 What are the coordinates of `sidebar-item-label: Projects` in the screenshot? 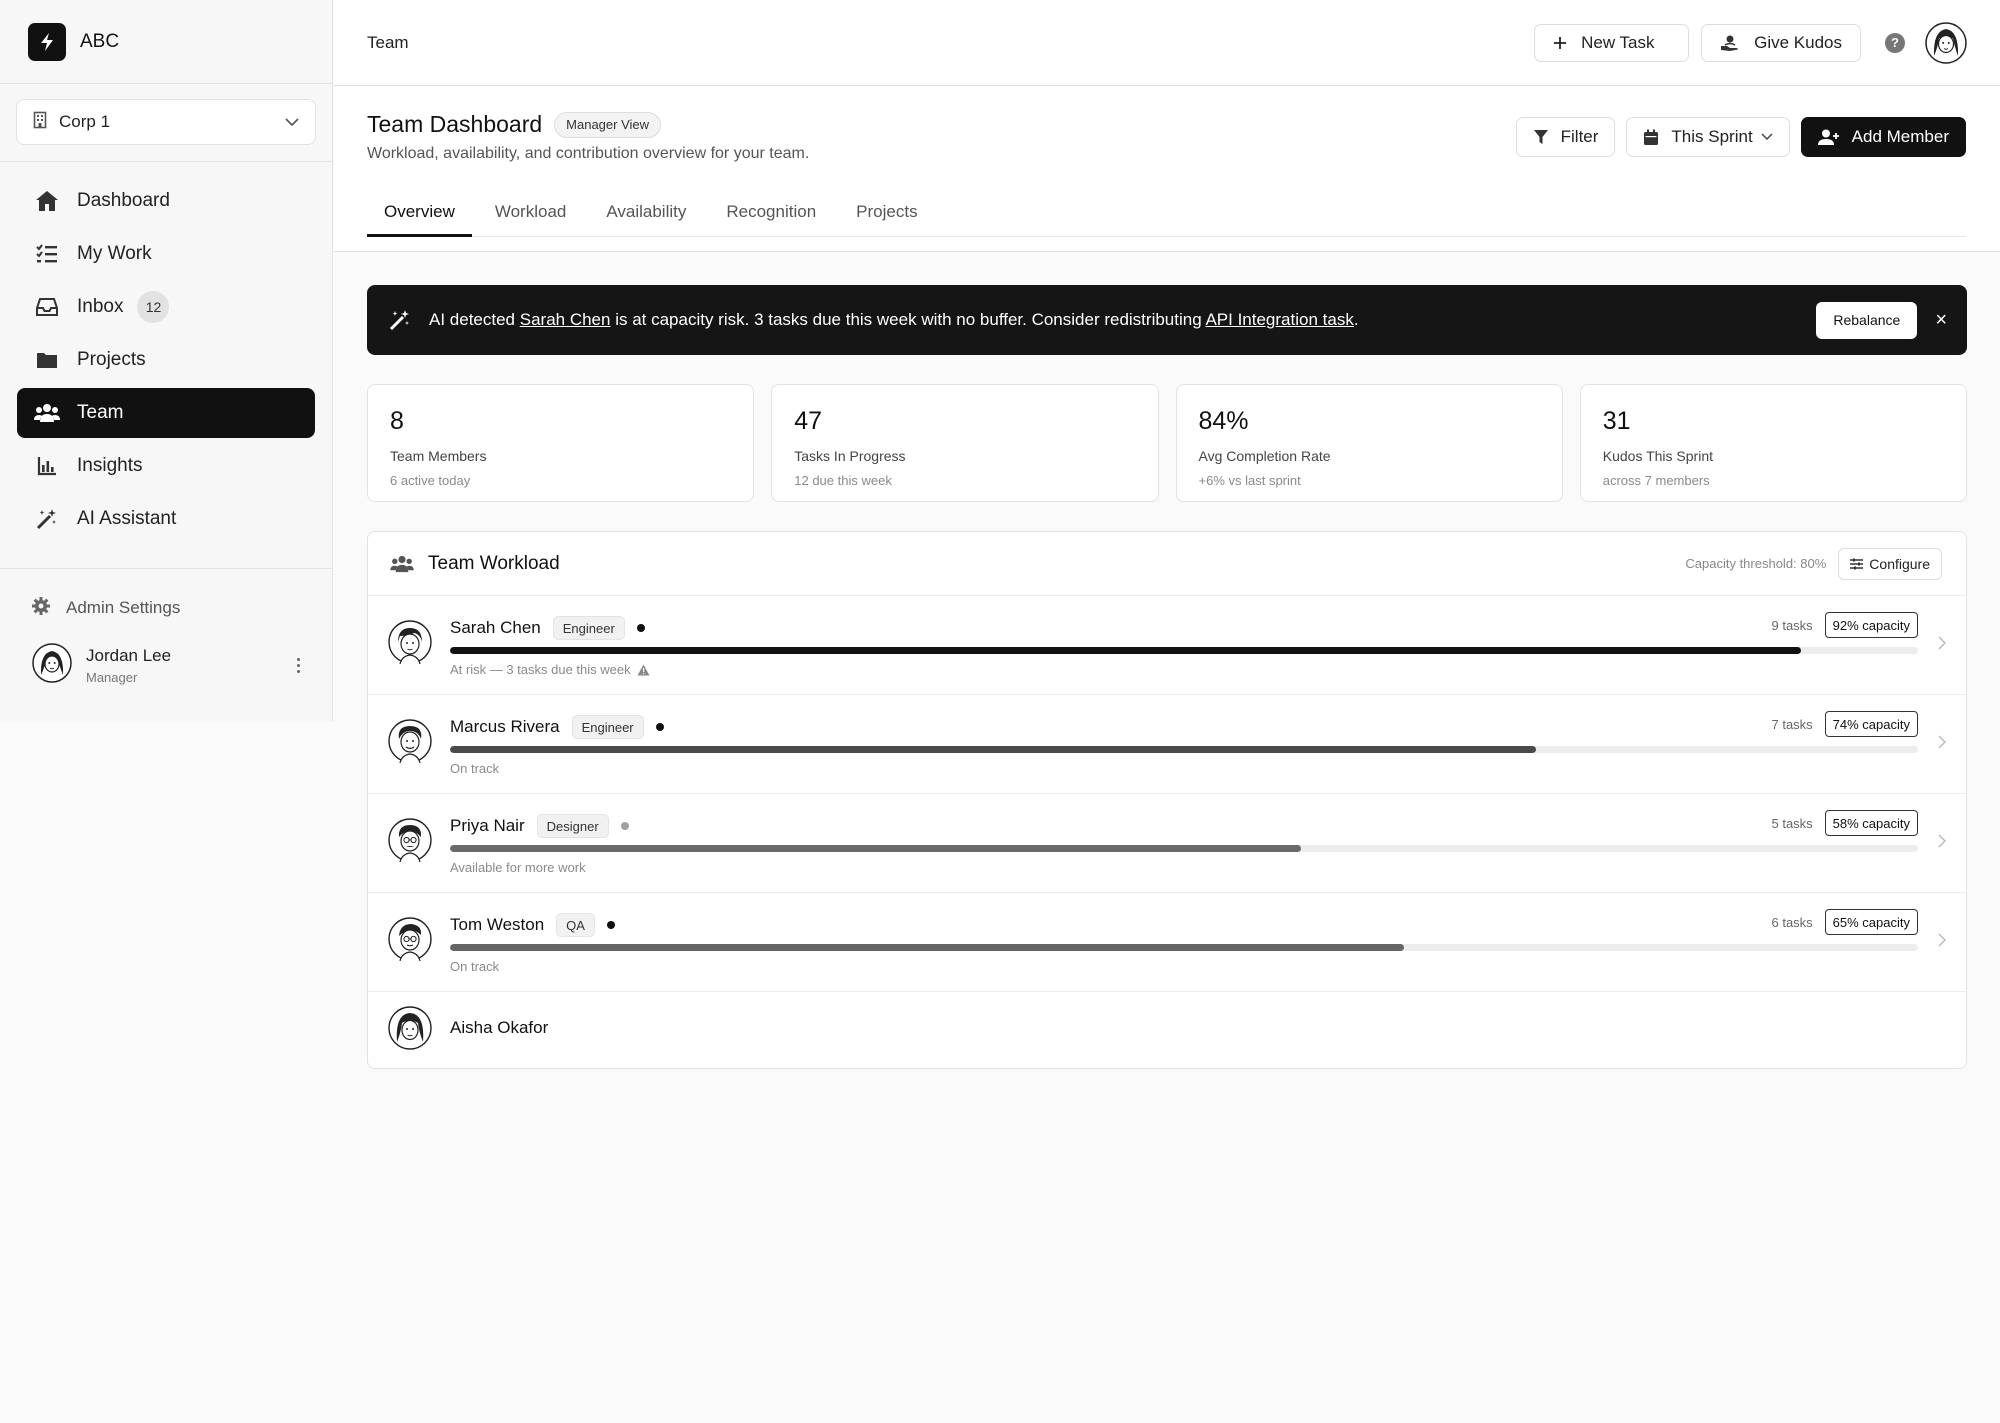 It's located at (111, 359).